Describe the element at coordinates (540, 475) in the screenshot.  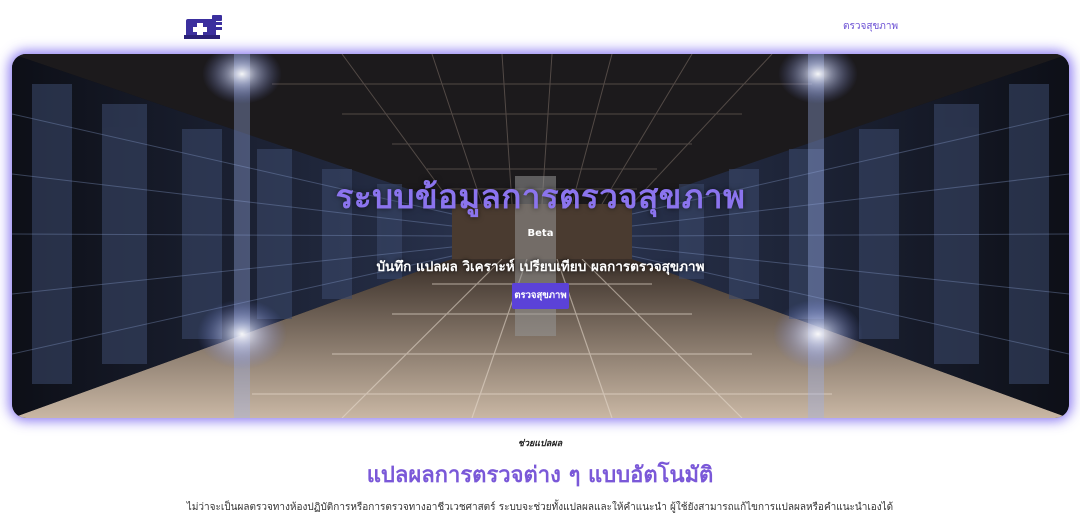
I see `section-title: แปลผลการตรวจต่าง ๆ แบบอัตโนมัติ` at that location.